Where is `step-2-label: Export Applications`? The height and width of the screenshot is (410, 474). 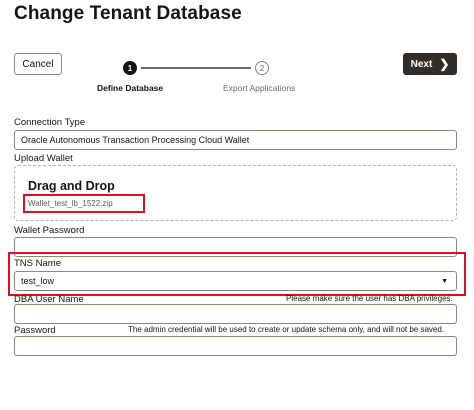 step-2-label: Export Applications is located at coordinates (259, 88).